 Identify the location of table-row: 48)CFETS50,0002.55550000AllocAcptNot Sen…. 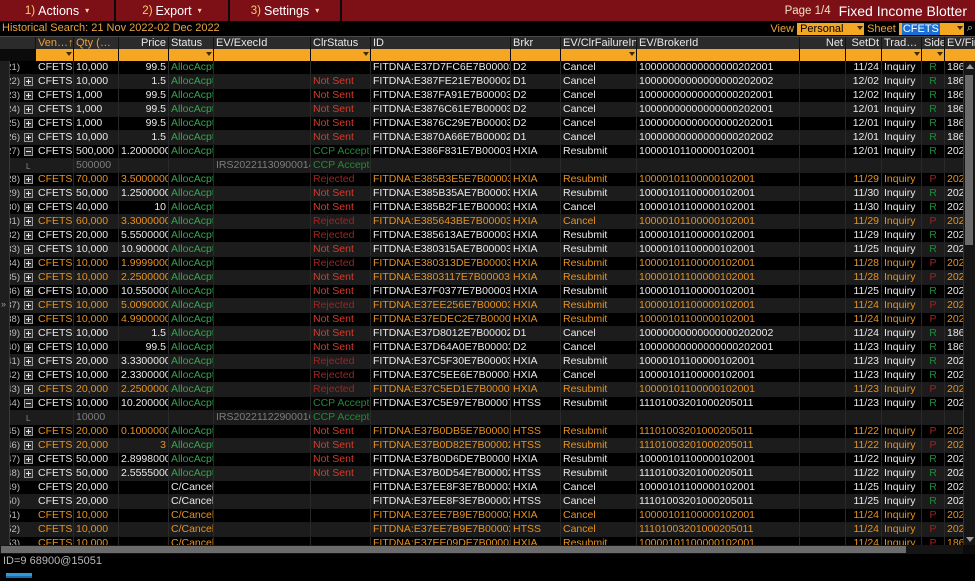
(487, 474).